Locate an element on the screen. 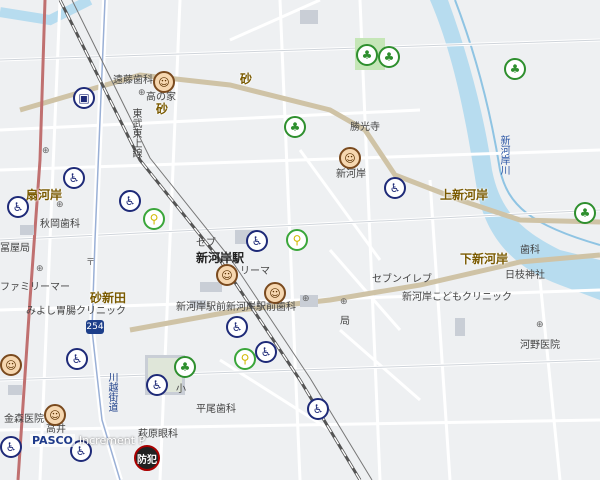 The image size is (600, 480). map-attribution: PASCO Increment P is located at coordinates (87, 440).